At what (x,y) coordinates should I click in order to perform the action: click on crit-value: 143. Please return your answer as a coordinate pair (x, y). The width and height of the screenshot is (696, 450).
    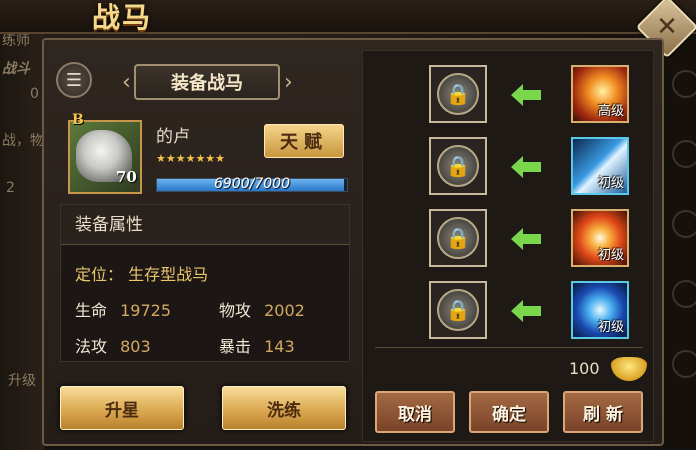
    Looking at the image, I should click on (279, 346).